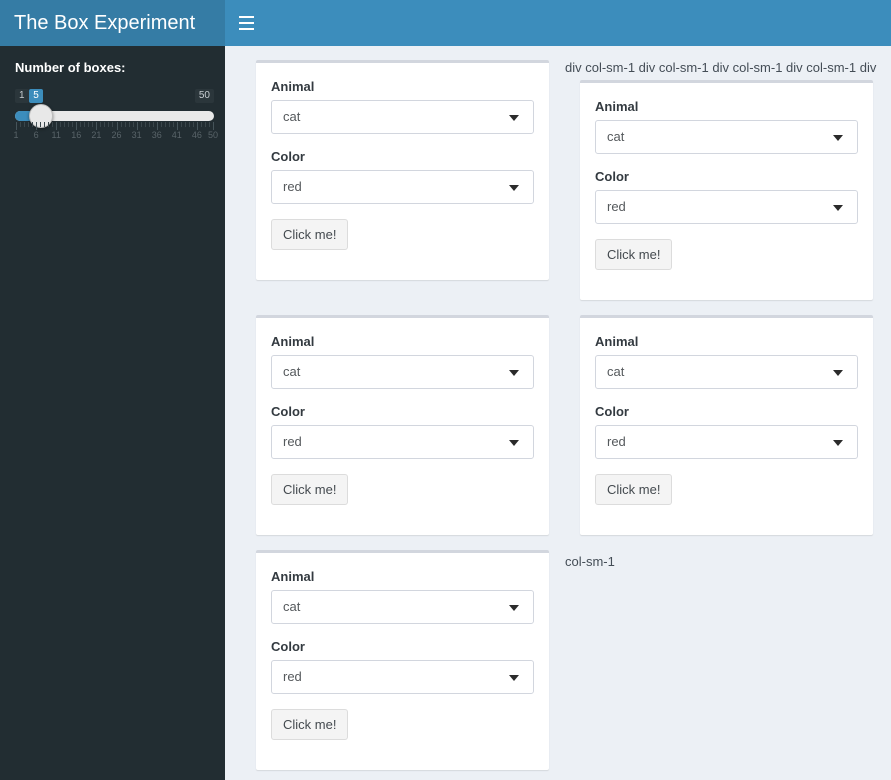 The width and height of the screenshot is (891, 780). What do you see at coordinates (36, 96) in the screenshot?
I see `slider-value-badge: 5` at bounding box center [36, 96].